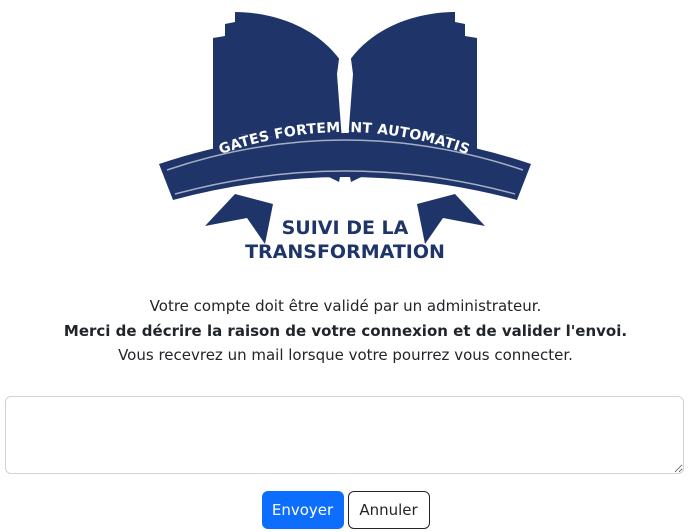 The image size is (691, 532). I want to click on reason-textarea, so click(344, 435).